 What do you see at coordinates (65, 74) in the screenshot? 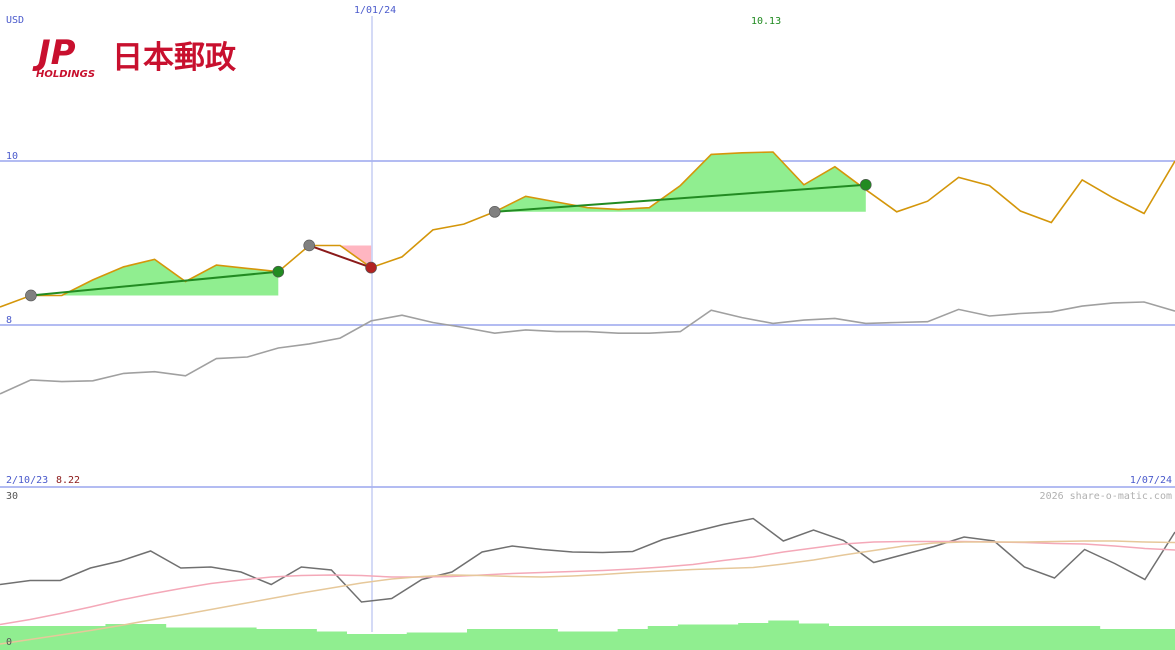
I see `logo-subtitle: HOLDINGS` at bounding box center [65, 74].